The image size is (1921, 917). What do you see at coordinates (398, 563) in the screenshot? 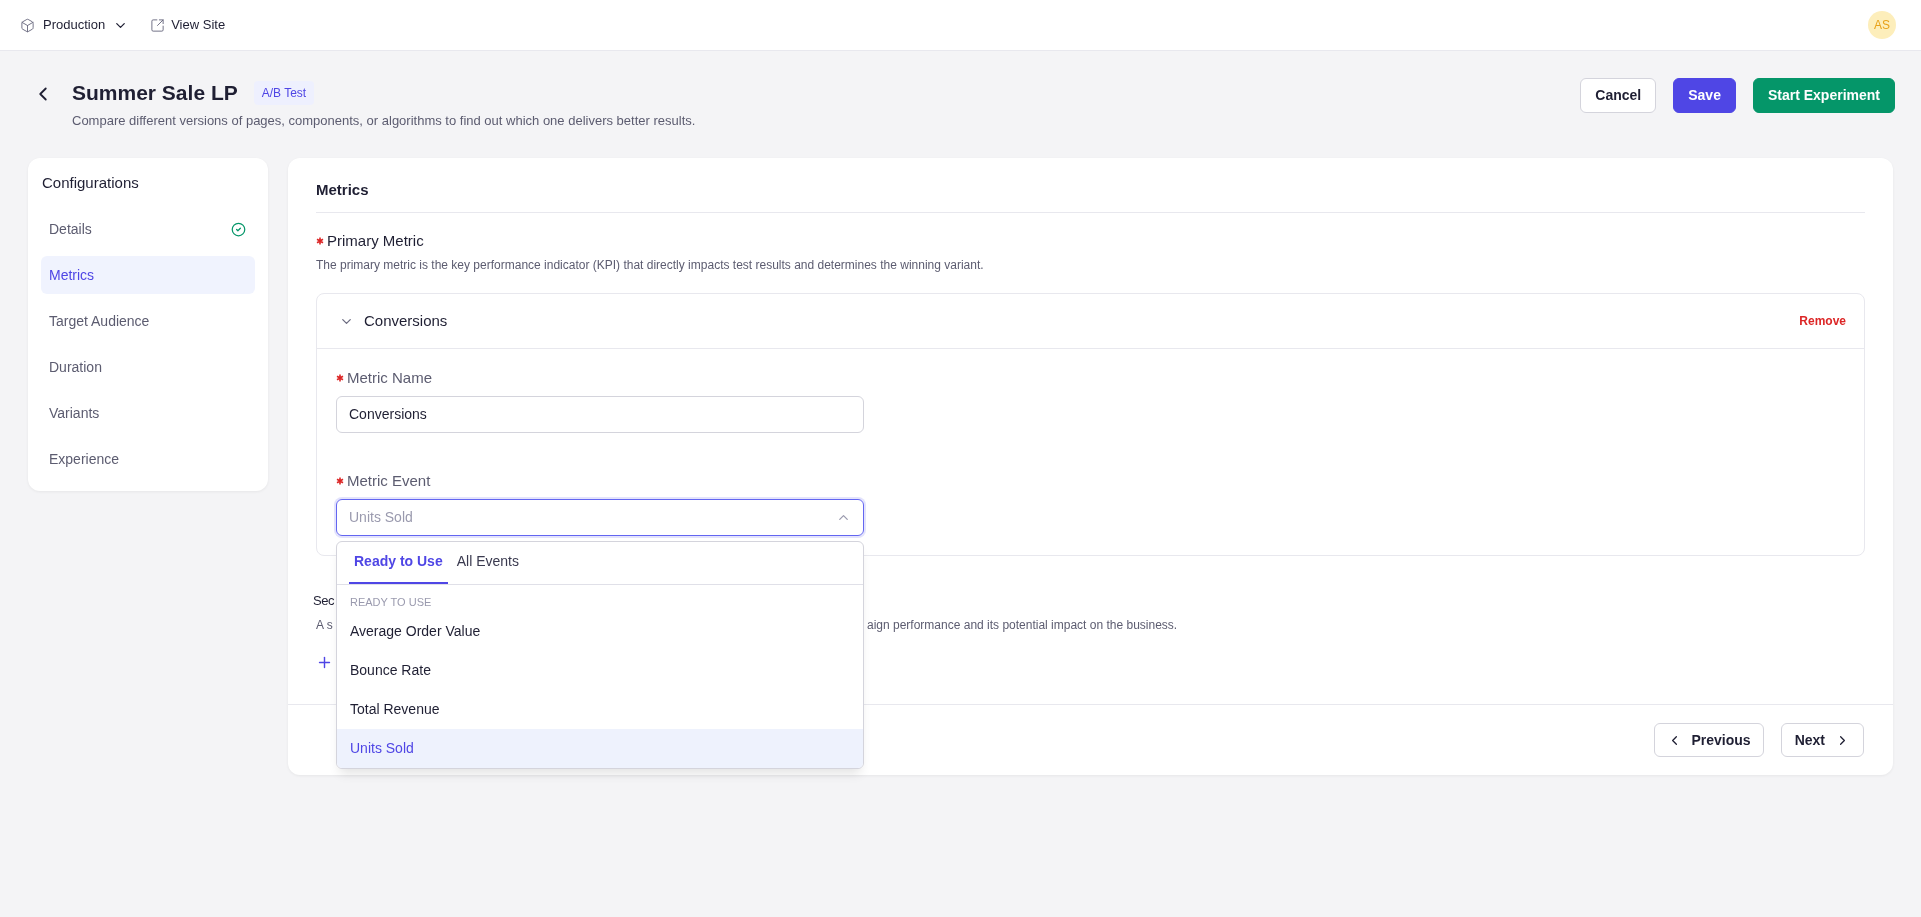
I see `dropdown-tab: Ready to Use` at bounding box center [398, 563].